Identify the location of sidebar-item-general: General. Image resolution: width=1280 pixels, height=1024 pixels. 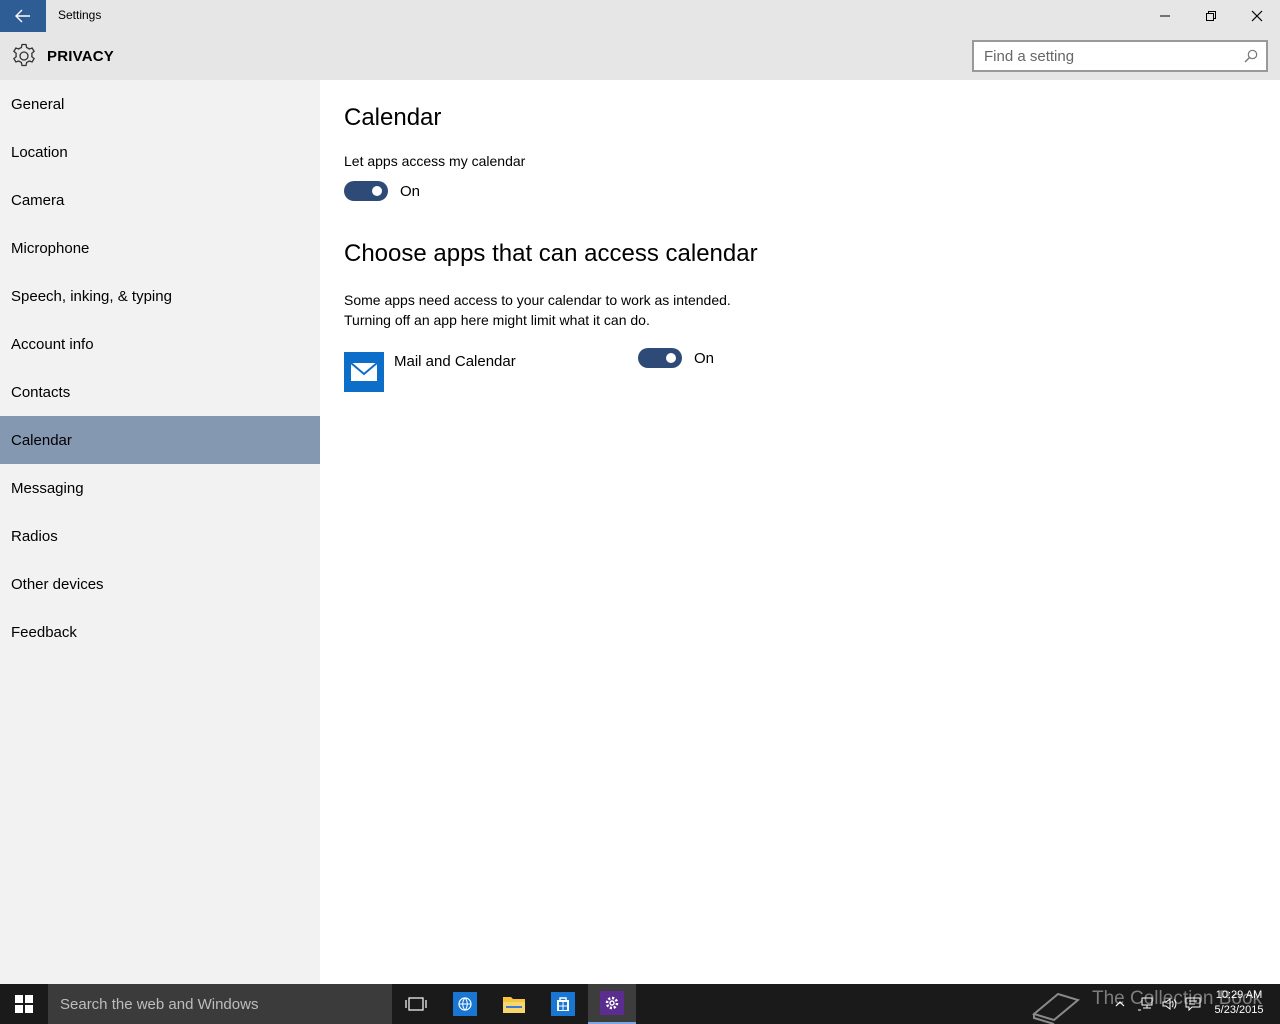
(160, 104).